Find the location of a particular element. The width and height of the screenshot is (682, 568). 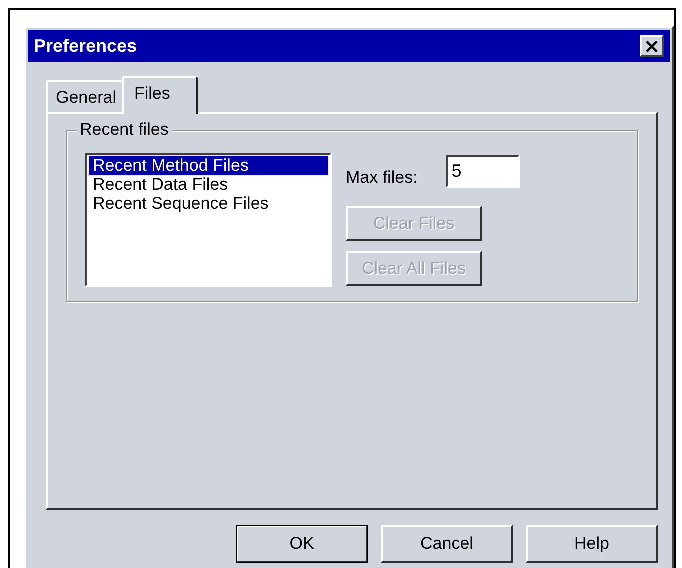

list-item: Recent Method Files is located at coordinates (208, 165).